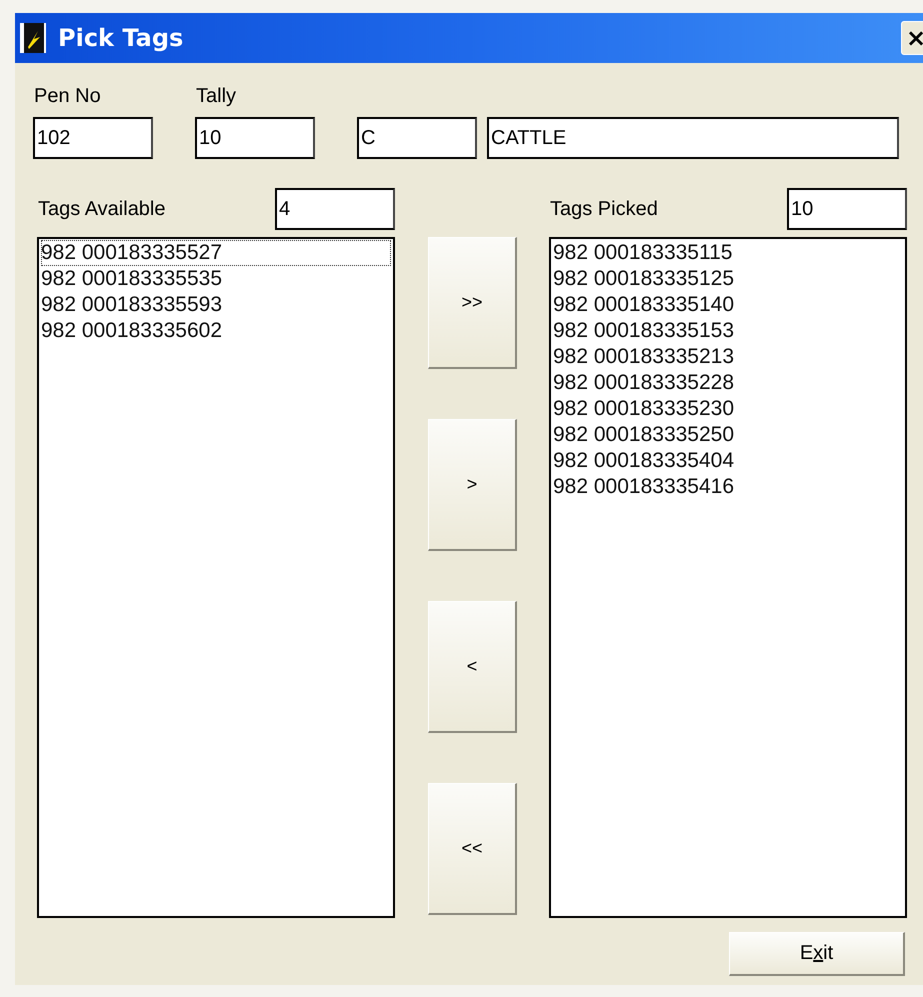 The width and height of the screenshot is (923, 997). Describe the element at coordinates (68, 96) in the screenshot. I see `field-label: Pen No` at that location.